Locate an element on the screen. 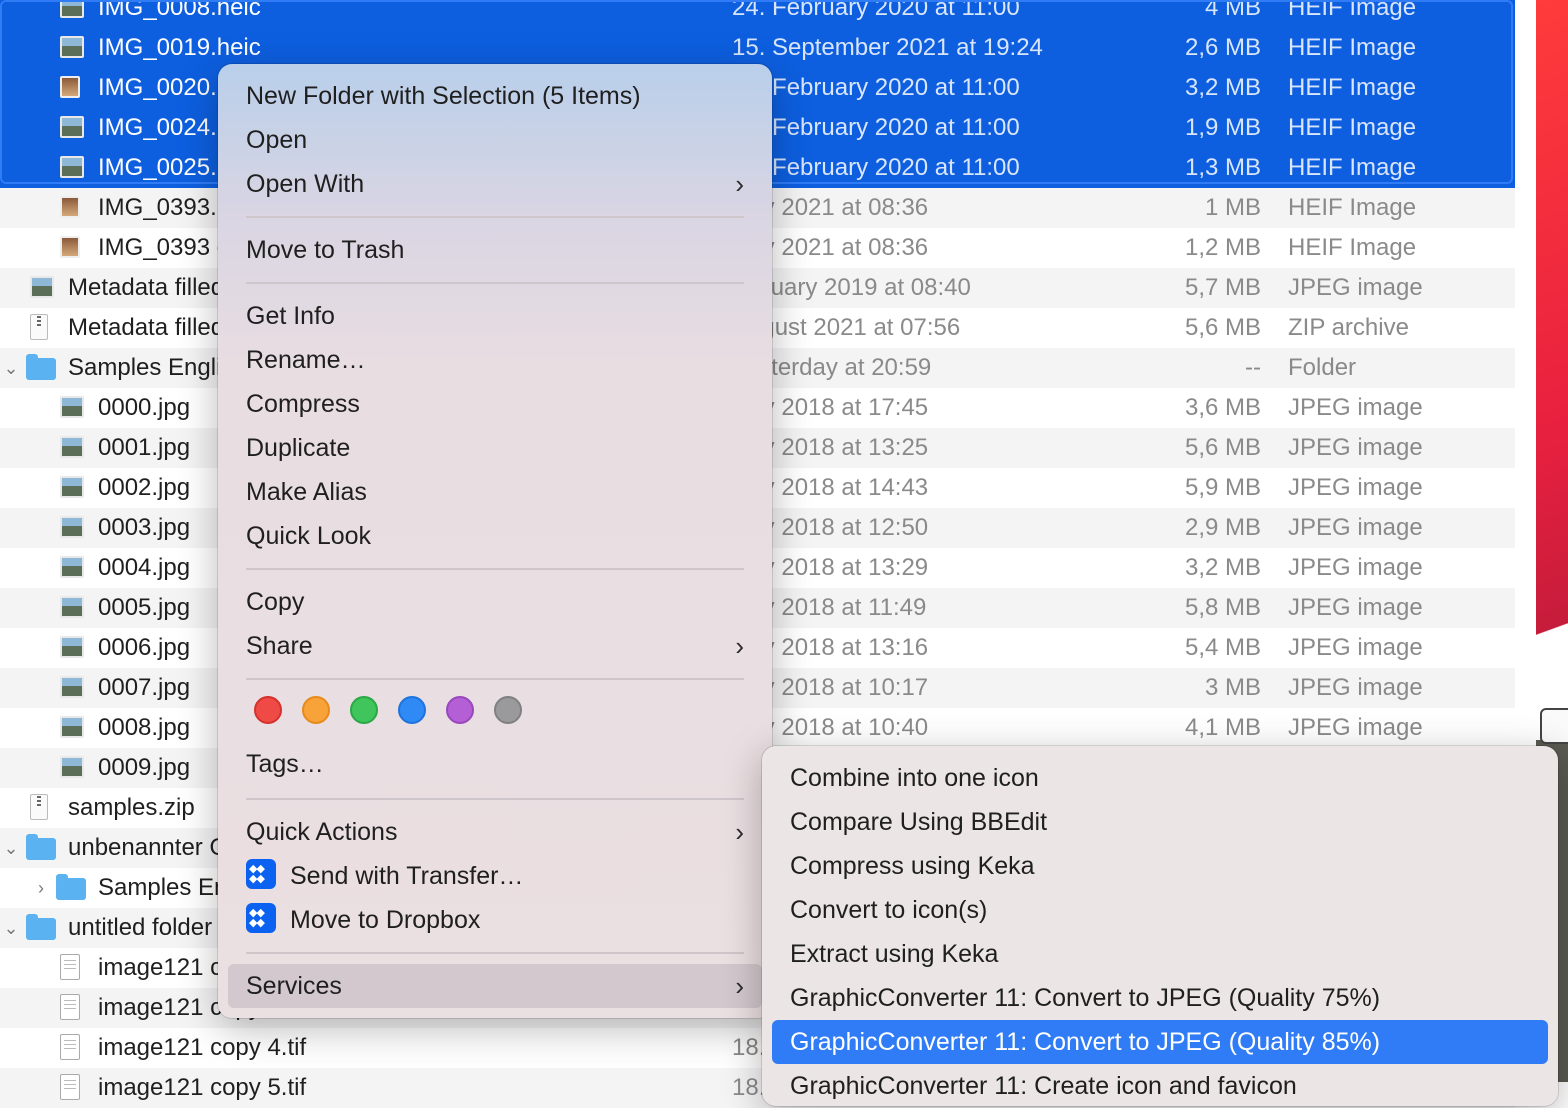  menu-item-compress: Compress is located at coordinates (495, 404).